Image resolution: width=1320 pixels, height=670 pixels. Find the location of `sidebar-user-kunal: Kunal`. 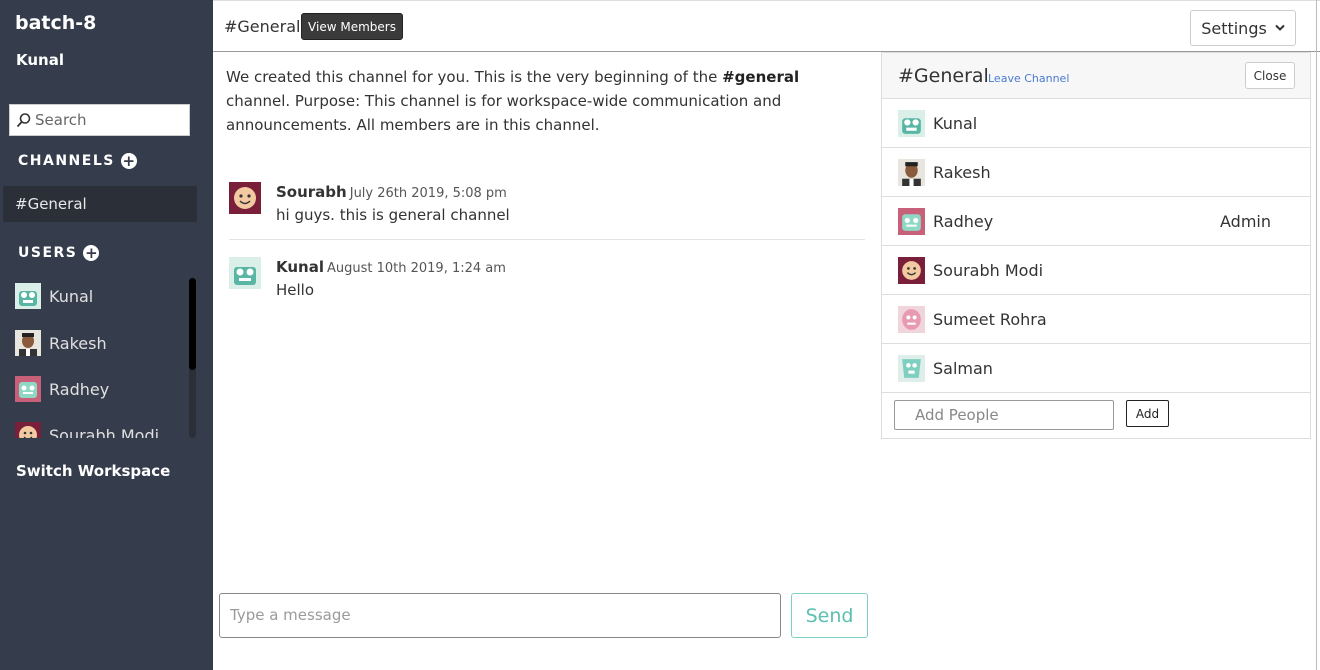

sidebar-user-kunal: Kunal is located at coordinates (54, 296).